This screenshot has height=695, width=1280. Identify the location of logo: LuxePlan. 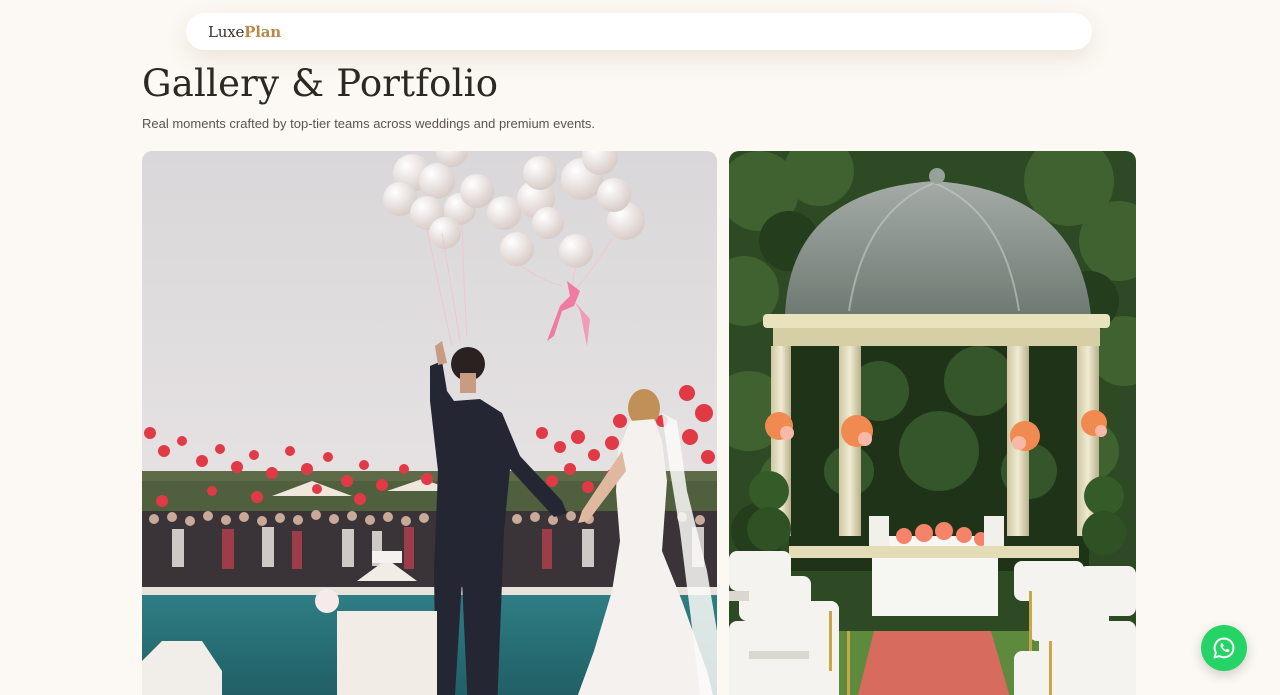
(244, 32).